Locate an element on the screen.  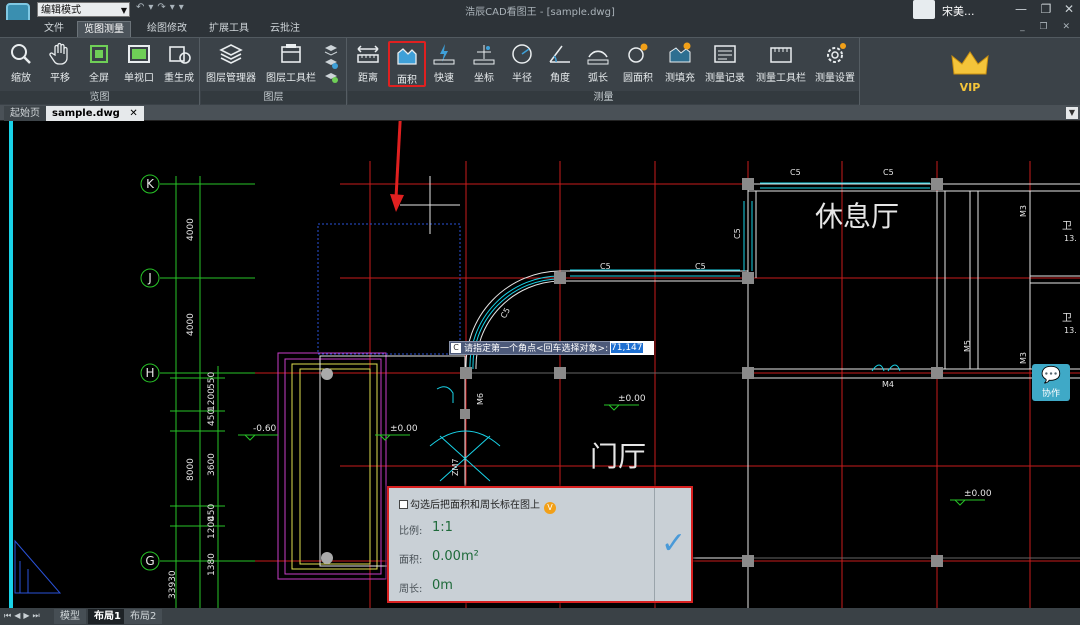
layer-manager-button: 图层管理器 is located at coordinates (231, 64).